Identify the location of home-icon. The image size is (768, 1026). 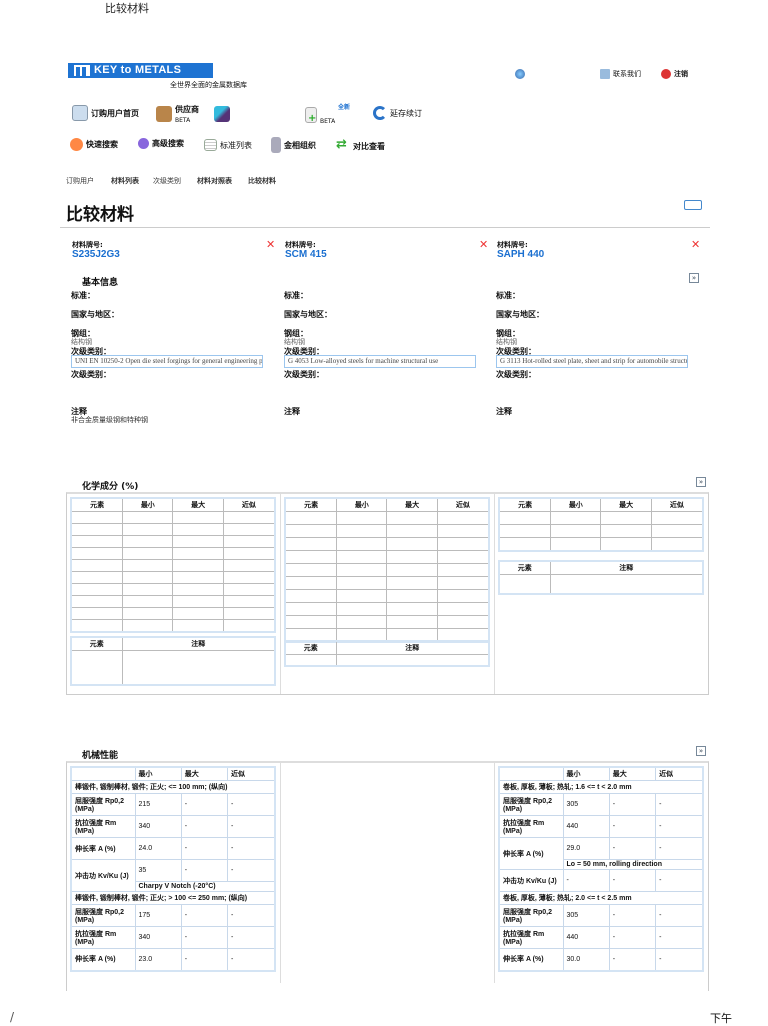
(80, 113).